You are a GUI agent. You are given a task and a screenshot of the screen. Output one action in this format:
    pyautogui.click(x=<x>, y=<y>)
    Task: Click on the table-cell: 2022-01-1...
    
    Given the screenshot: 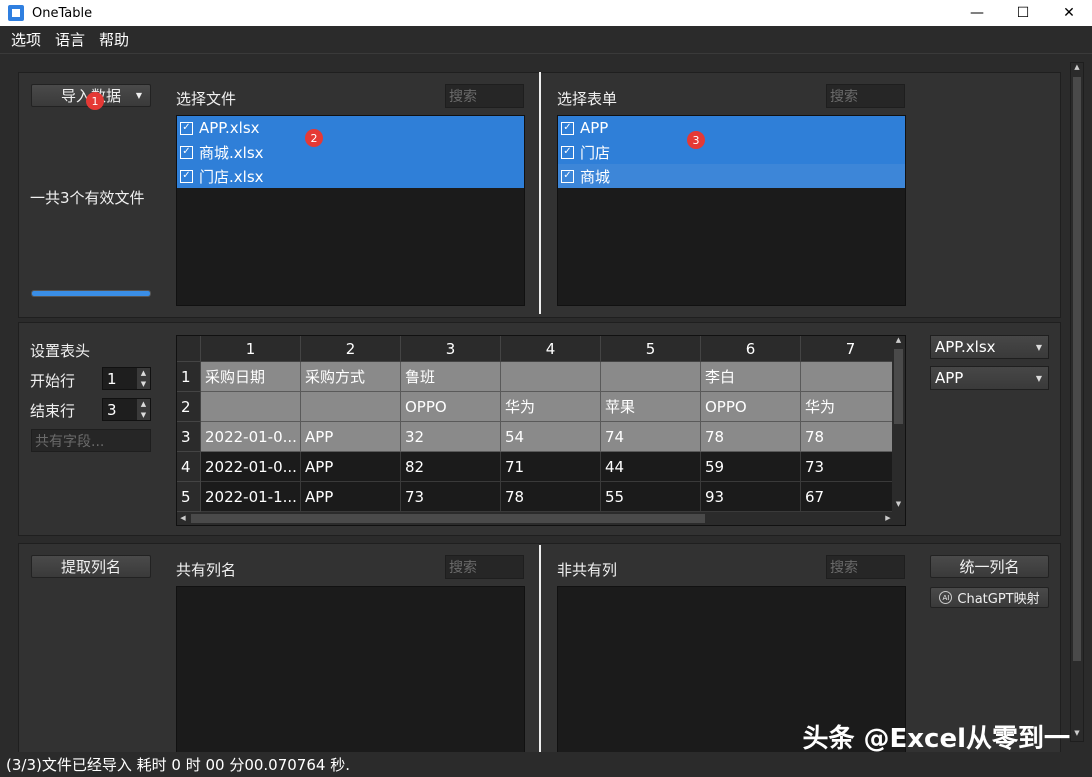 What is the action you would take?
    pyautogui.click(x=251, y=497)
    